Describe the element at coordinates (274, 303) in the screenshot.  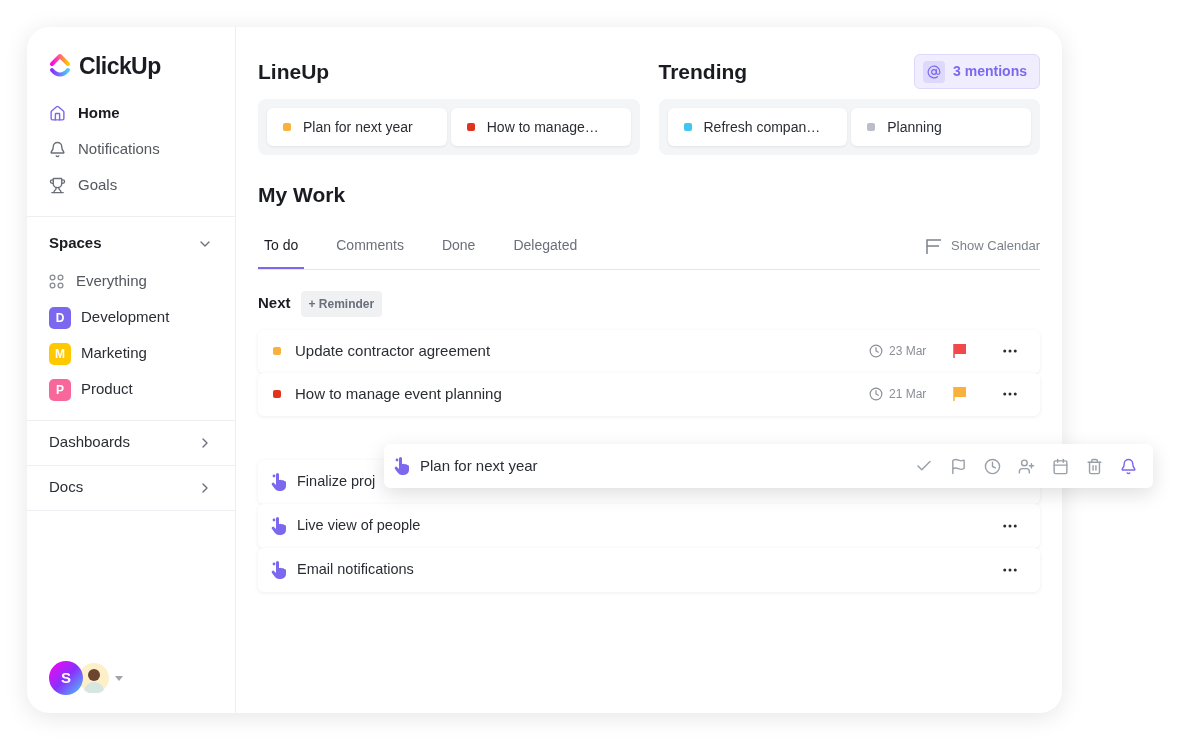
I see `group-label: Next` at that location.